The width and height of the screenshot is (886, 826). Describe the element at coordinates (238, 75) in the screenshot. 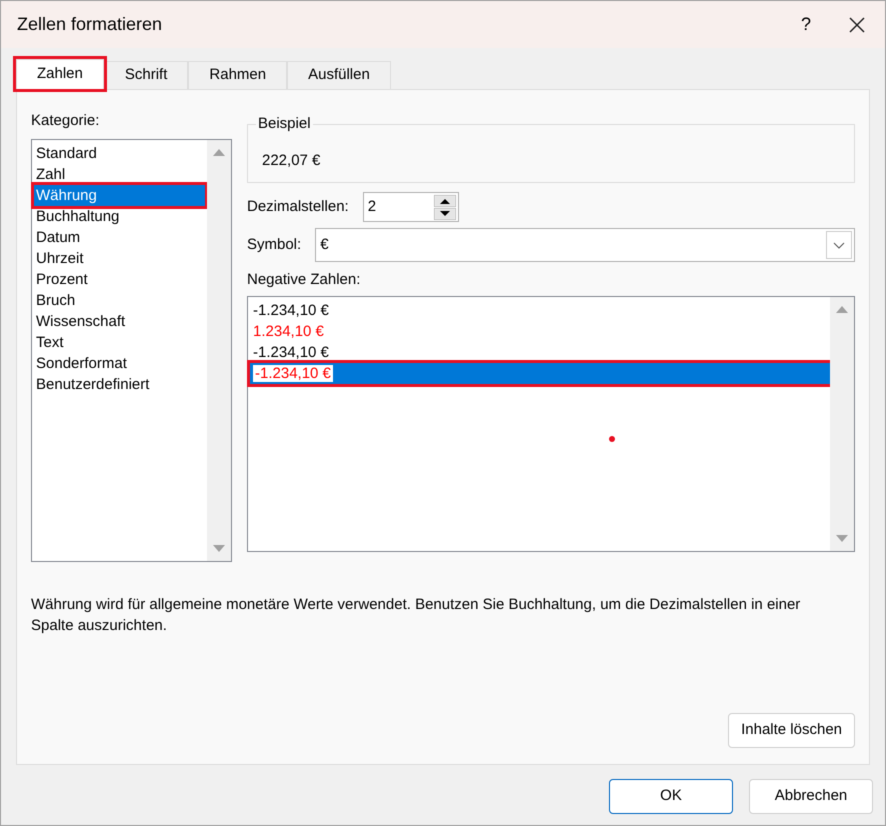

I see `tab: Rahmen` at that location.